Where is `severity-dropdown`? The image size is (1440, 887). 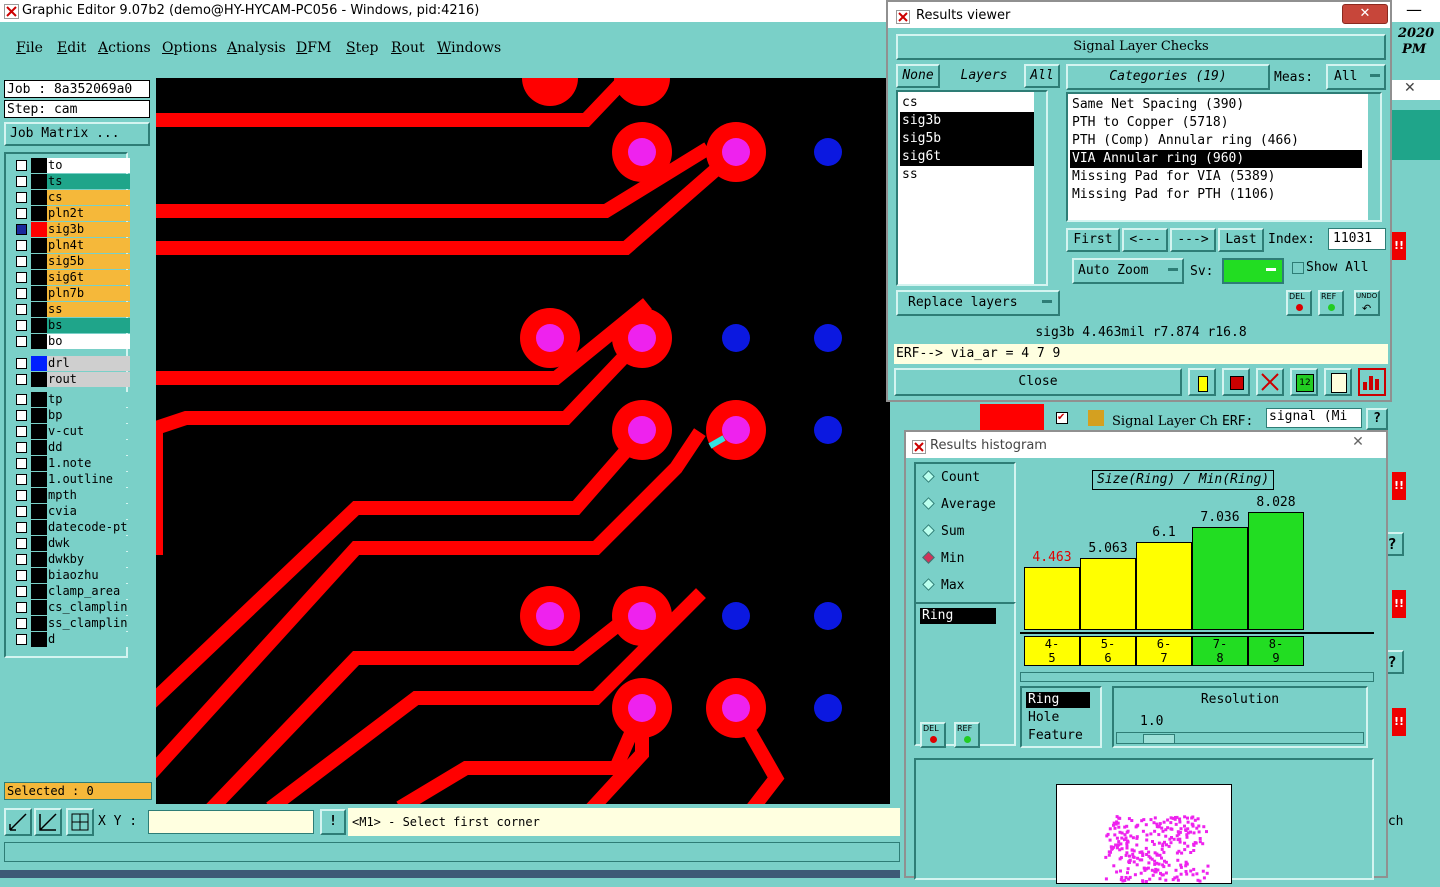 severity-dropdown is located at coordinates (1253, 271).